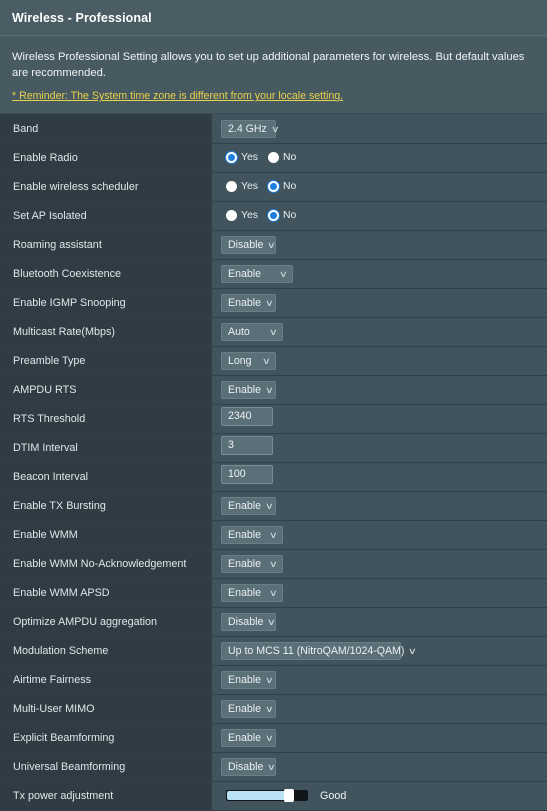 The width and height of the screenshot is (547, 811). I want to click on setting-label: Enable WMM, so click(106, 534).